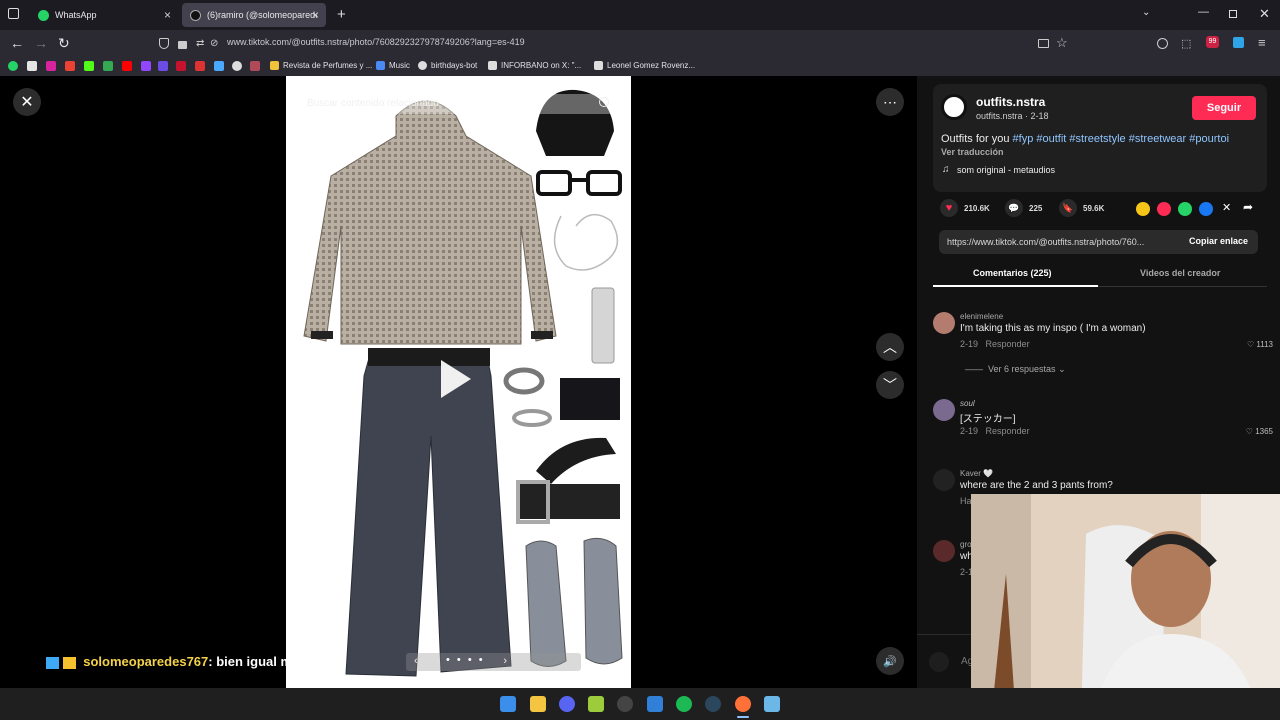 This screenshot has height=720, width=1280. What do you see at coordinates (41, 43) in the screenshot?
I see `forward-icon: →` at bounding box center [41, 43].